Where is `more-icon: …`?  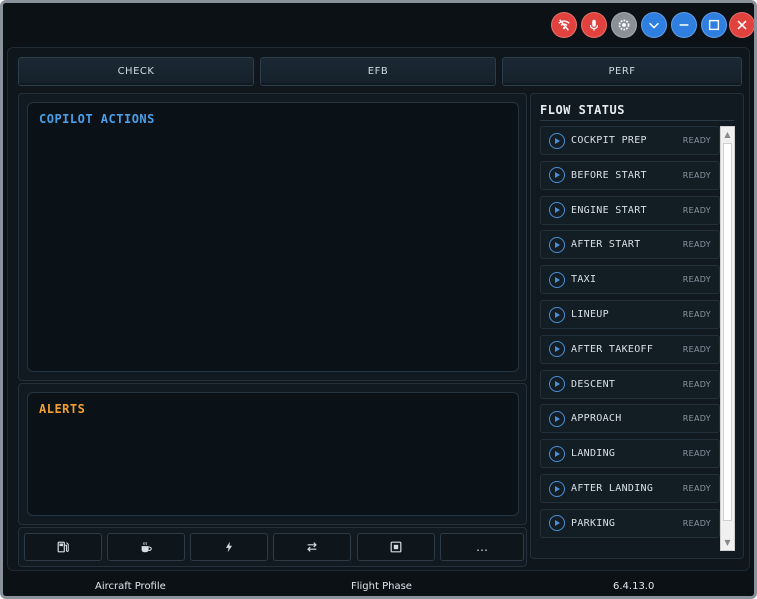 more-icon: … is located at coordinates (482, 547).